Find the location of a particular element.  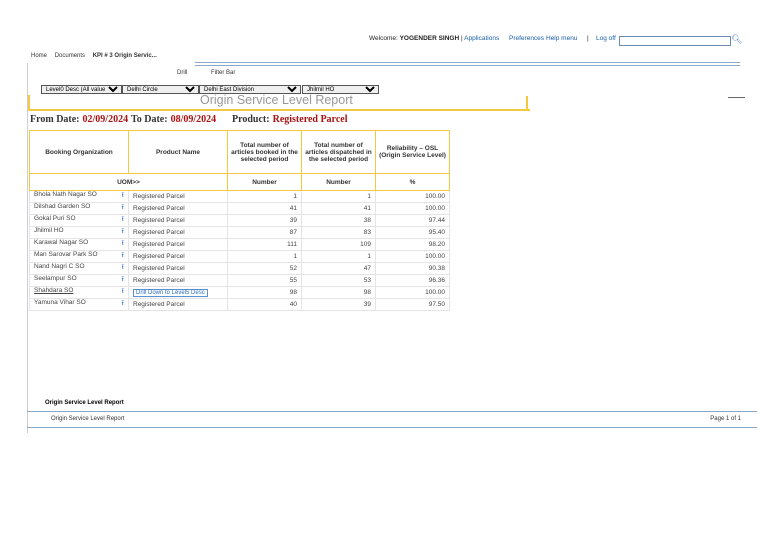

log-off-link: Log off is located at coordinates (606, 38).